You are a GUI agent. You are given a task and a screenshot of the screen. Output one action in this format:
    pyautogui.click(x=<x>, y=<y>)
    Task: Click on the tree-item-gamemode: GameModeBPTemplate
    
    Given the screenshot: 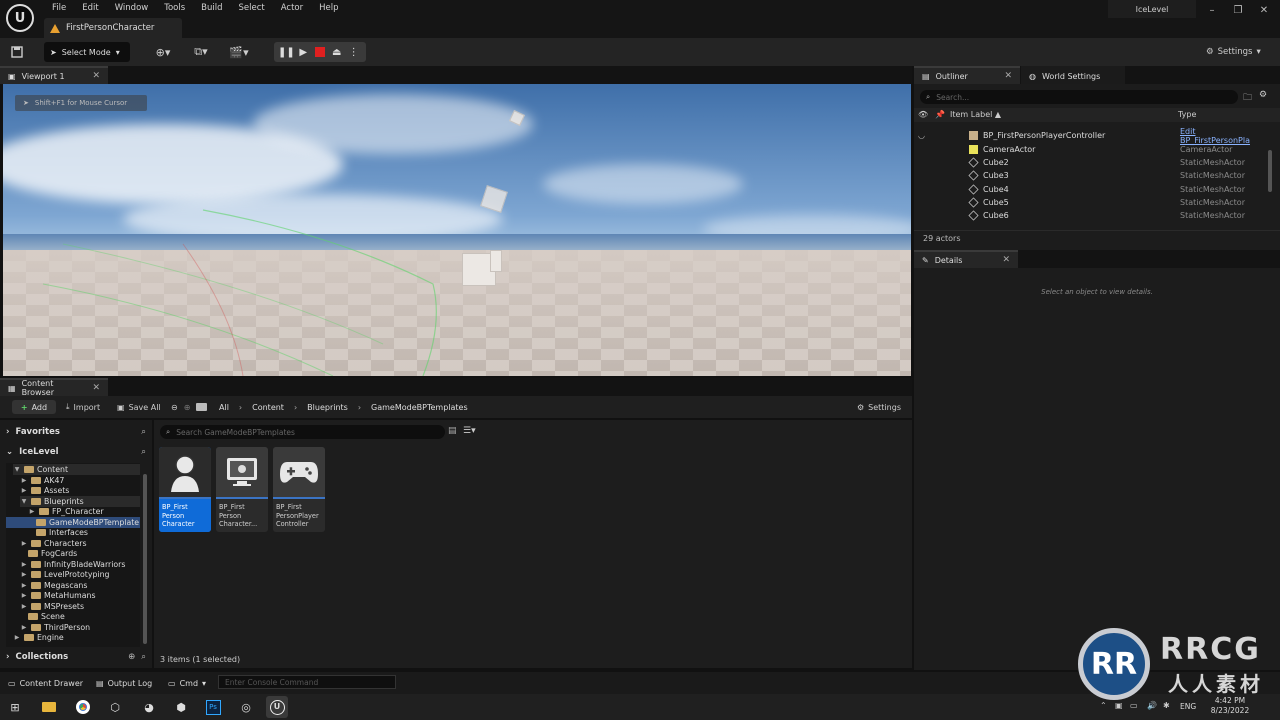 What is the action you would take?
    pyautogui.click(x=73, y=522)
    